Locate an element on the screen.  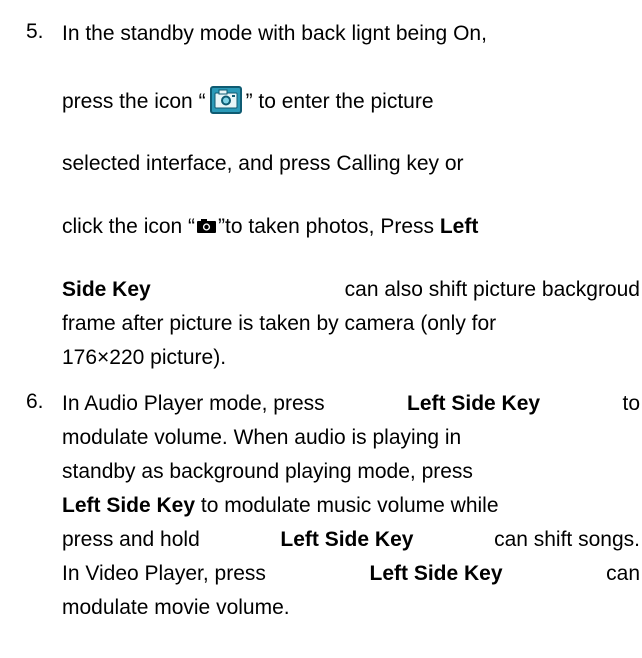
item5-line2: press the icon “ ” to enter the picture is located at coordinates (351, 100).